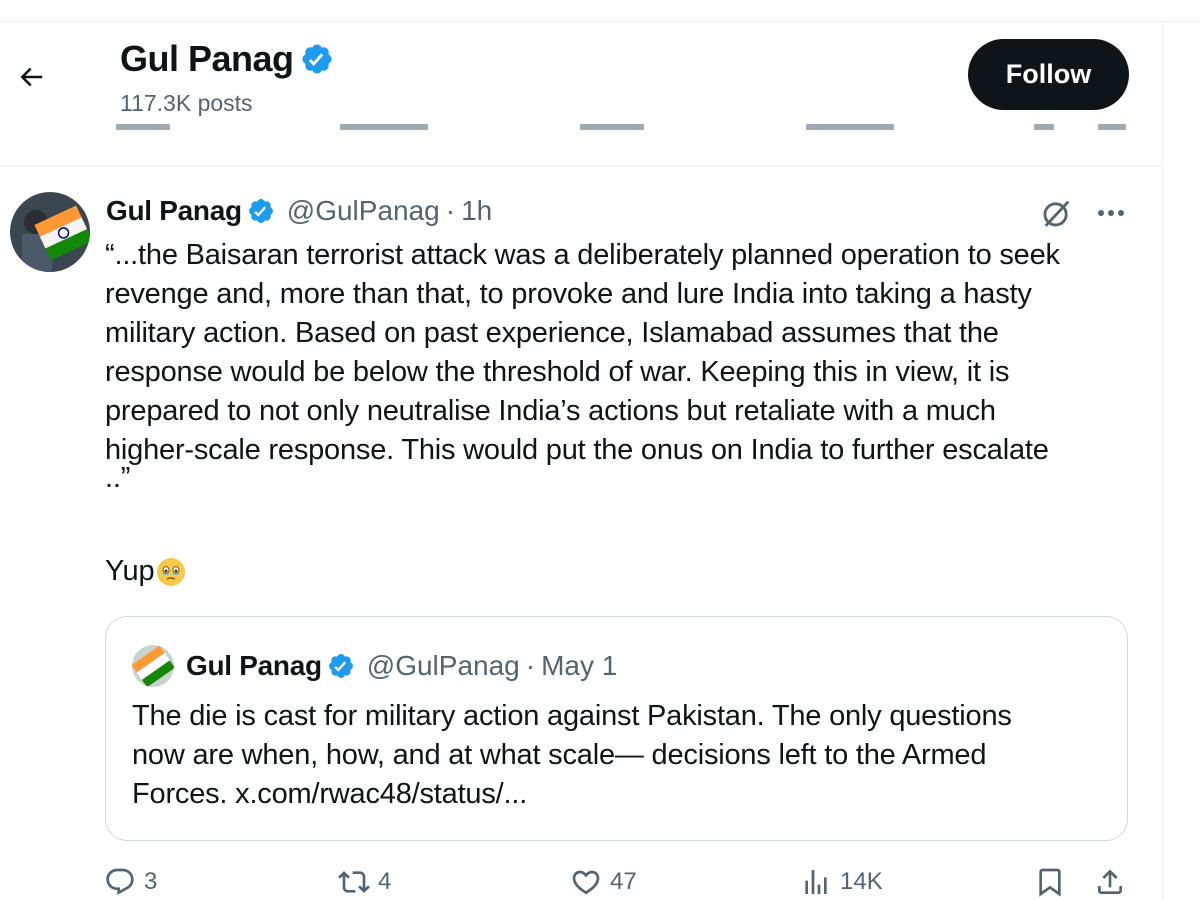  I want to click on repost-count: 4, so click(385, 881).